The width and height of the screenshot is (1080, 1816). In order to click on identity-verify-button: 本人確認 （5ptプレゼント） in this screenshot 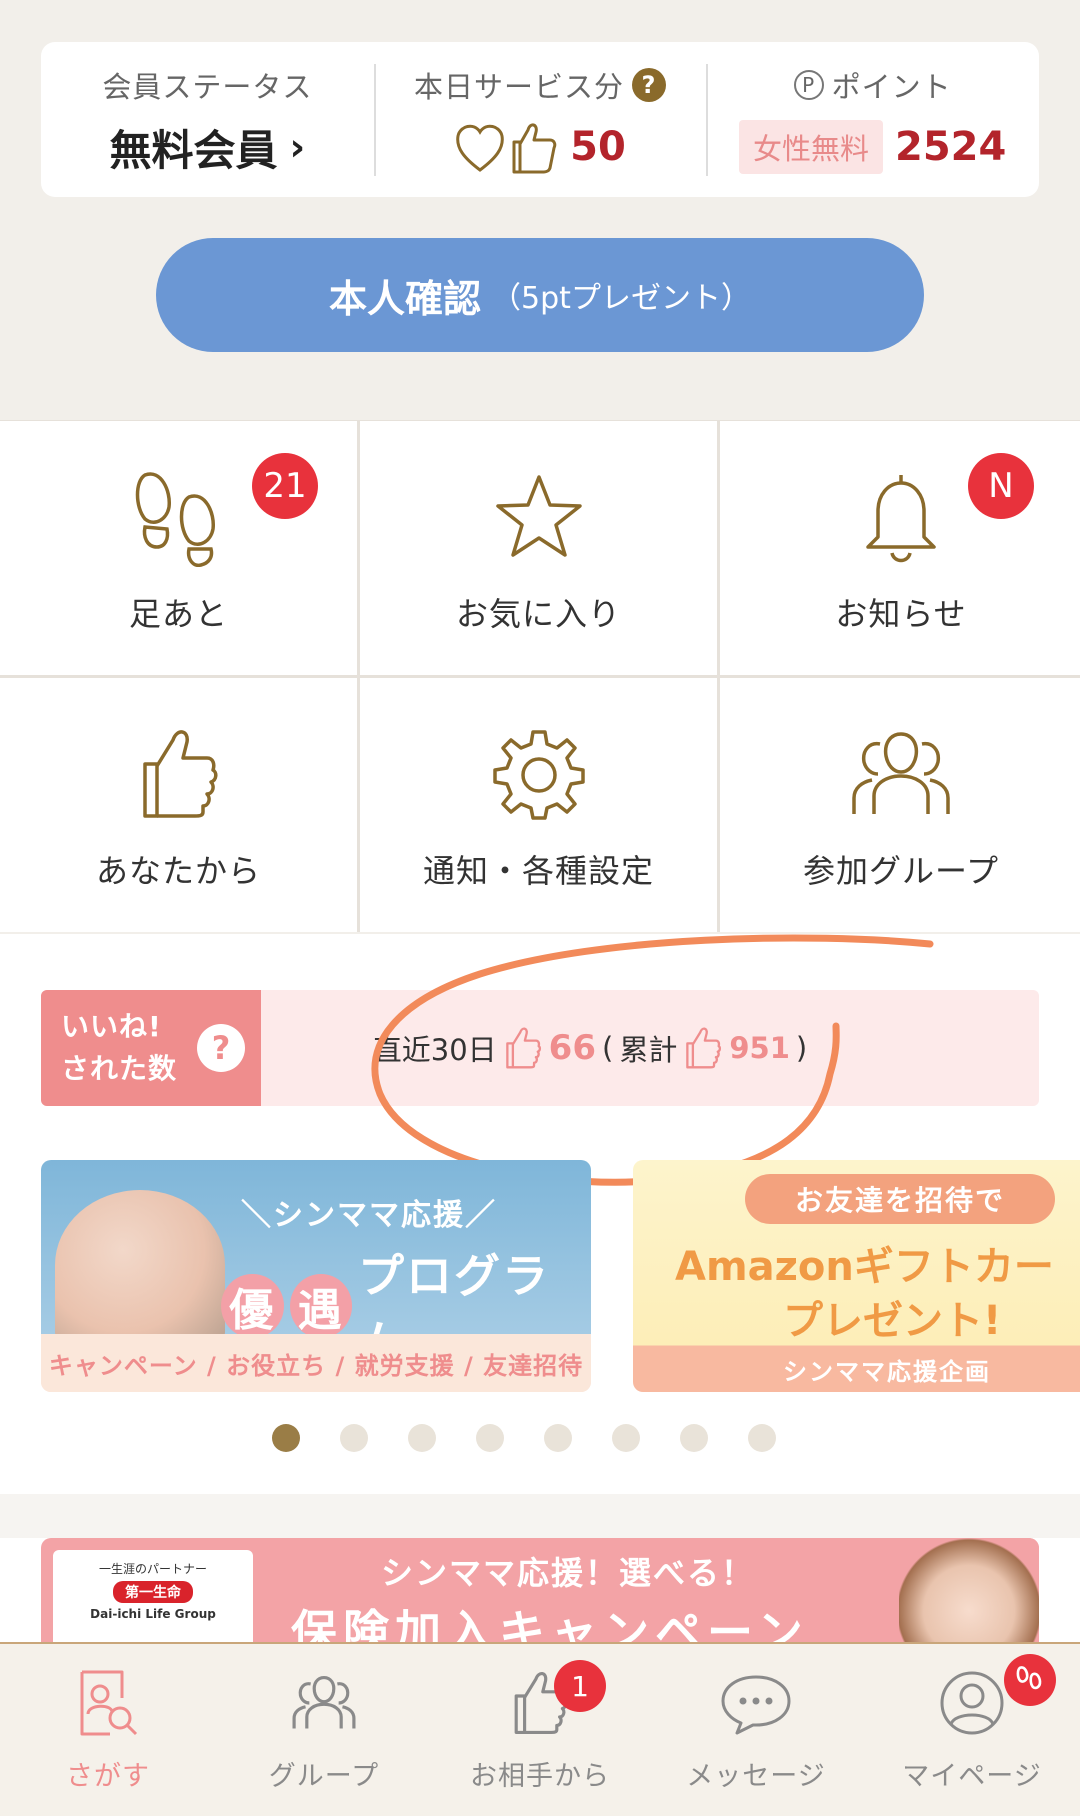, I will do `click(540, 295)`.